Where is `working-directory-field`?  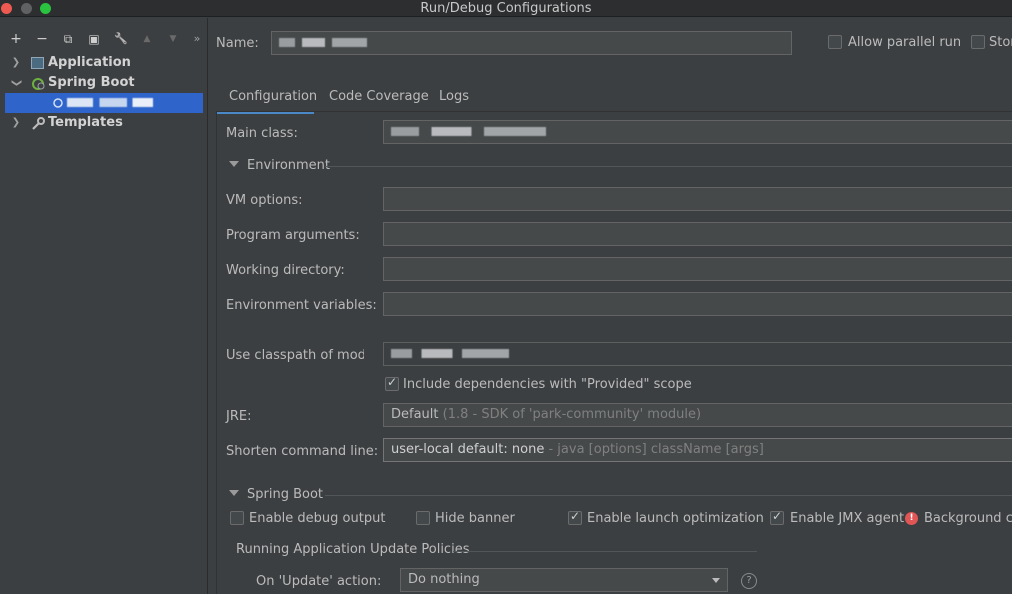 working-directory-field is located at coordinates (697, 269).